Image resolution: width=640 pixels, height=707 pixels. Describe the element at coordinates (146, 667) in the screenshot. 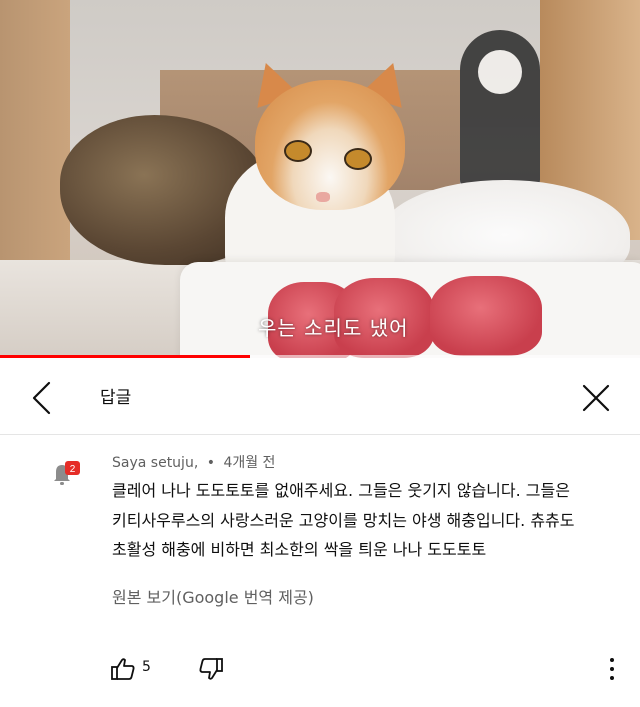

I see `like-count: 5` at that location.